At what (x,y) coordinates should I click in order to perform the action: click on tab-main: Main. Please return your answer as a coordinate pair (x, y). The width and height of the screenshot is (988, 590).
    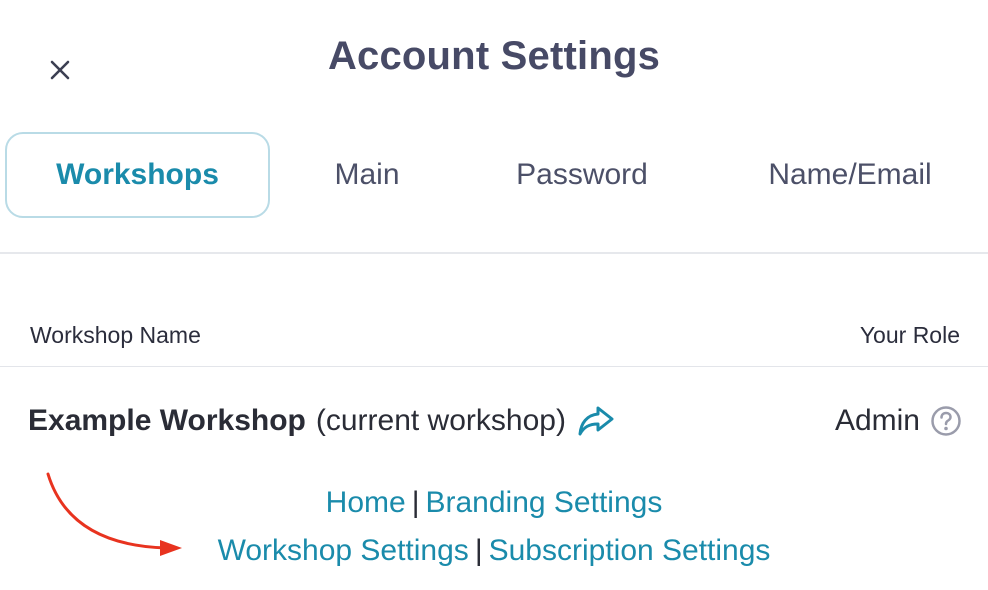
    Looking at the image, I should click on (367, 175).